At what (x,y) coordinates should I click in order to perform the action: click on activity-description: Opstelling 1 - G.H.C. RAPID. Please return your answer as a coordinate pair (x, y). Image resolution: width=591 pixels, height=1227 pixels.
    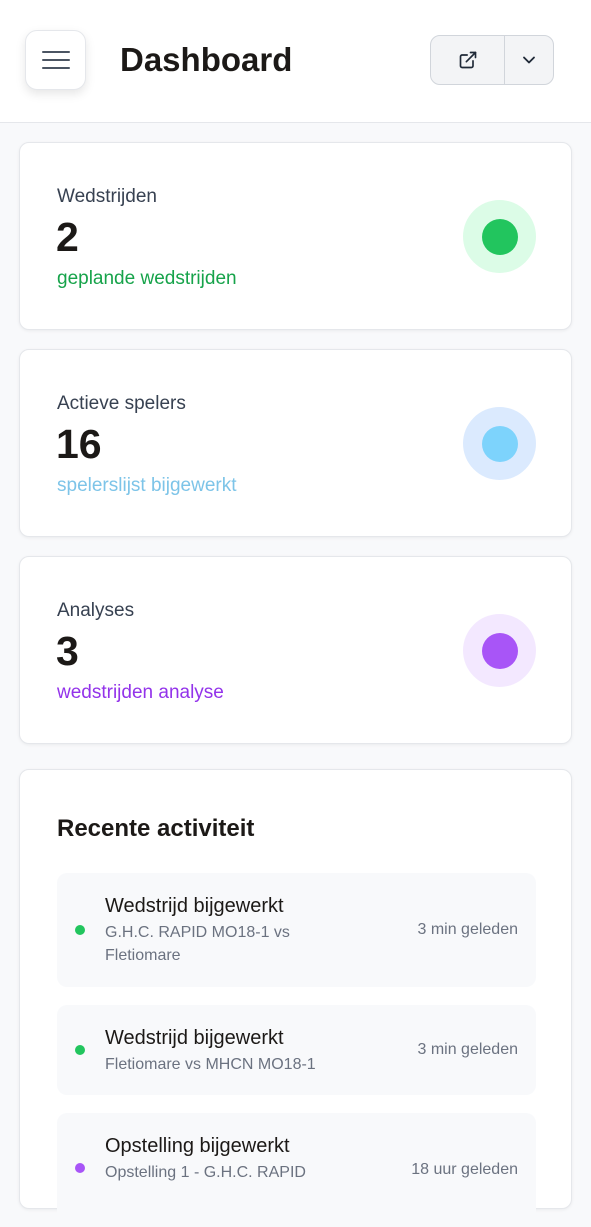
    Looking at the image, I should click on (205, 1172).